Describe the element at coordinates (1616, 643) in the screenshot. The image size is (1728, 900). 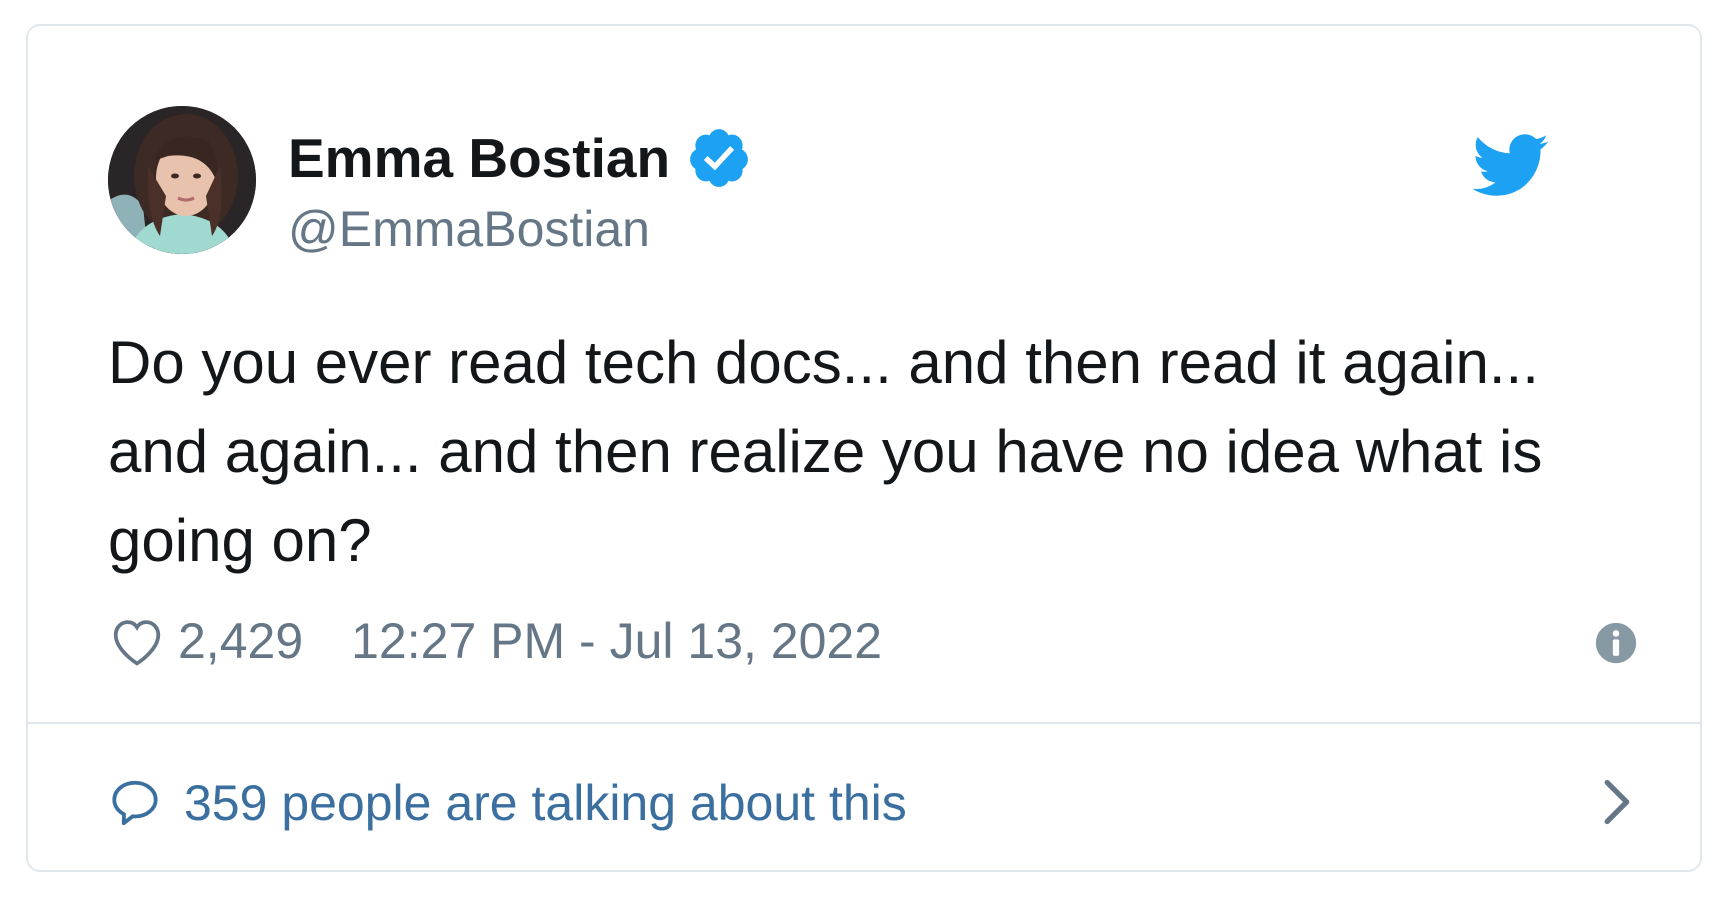
I see `info-icon` at that location.